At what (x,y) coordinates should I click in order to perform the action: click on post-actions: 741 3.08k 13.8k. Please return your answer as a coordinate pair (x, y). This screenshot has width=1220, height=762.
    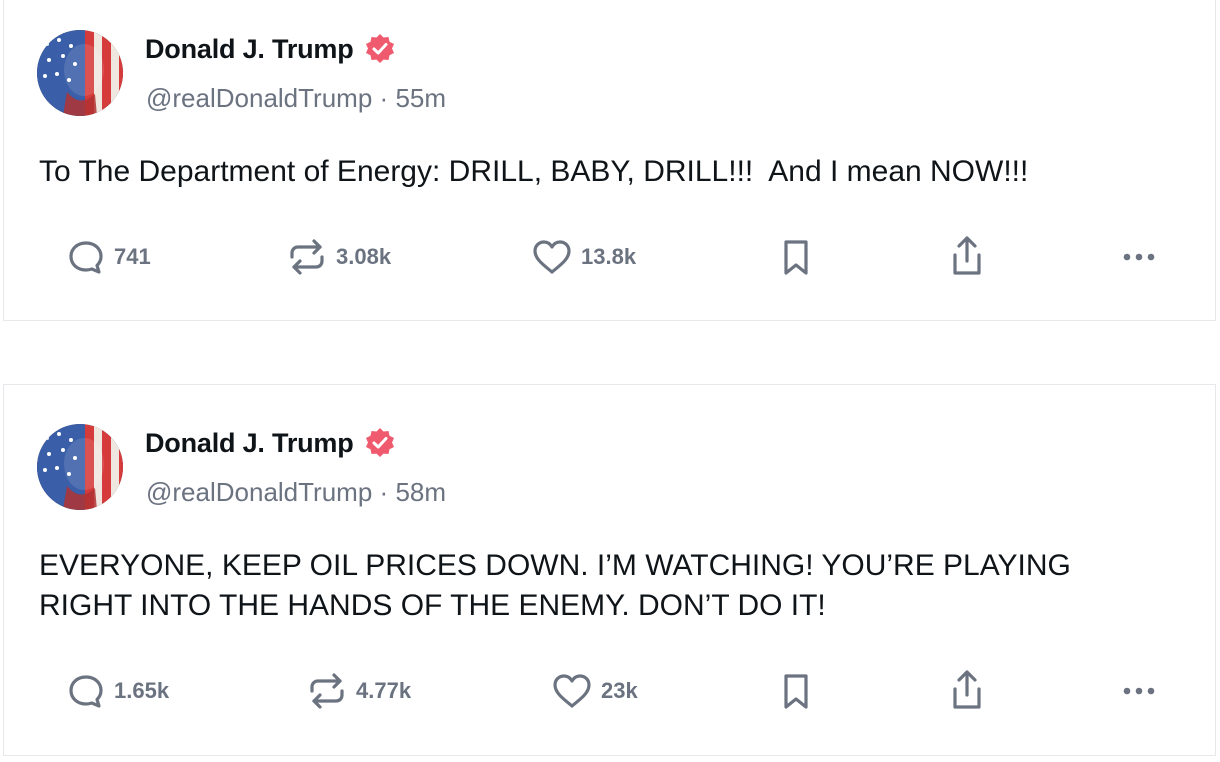
    Looking at the image, I should click on (609, 257).